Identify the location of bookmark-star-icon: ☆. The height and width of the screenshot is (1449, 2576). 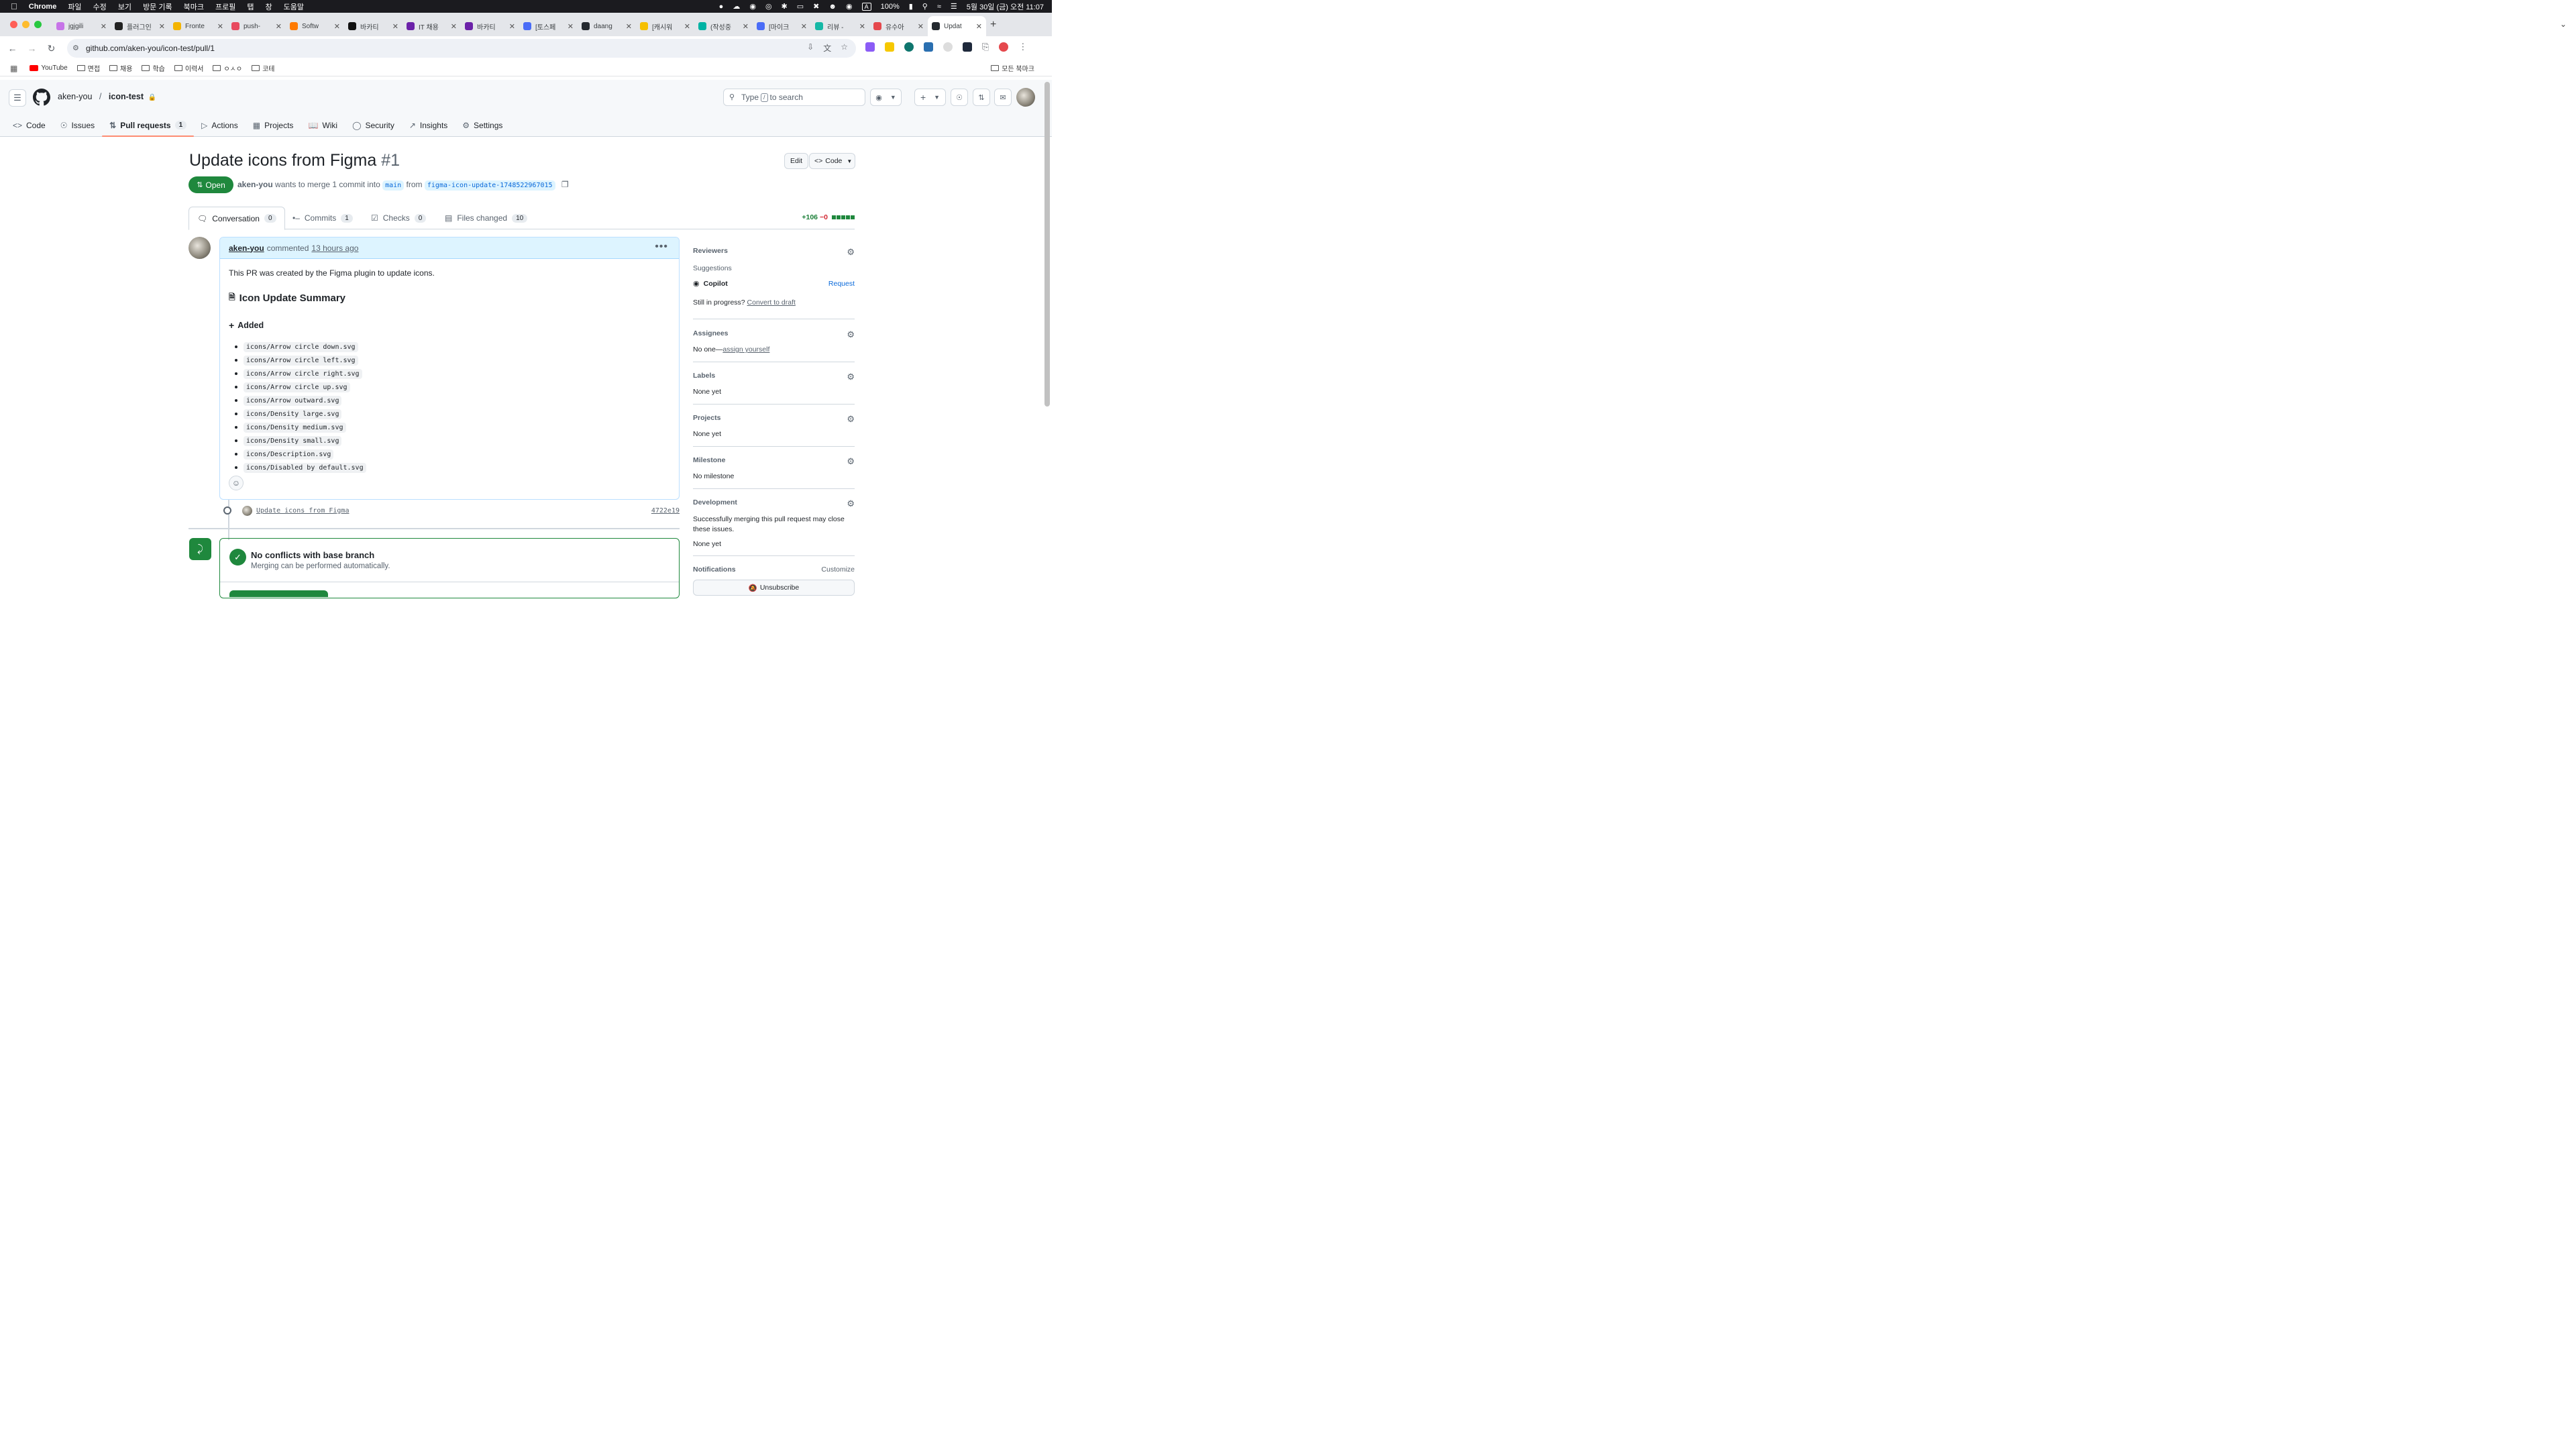
(844, 48).